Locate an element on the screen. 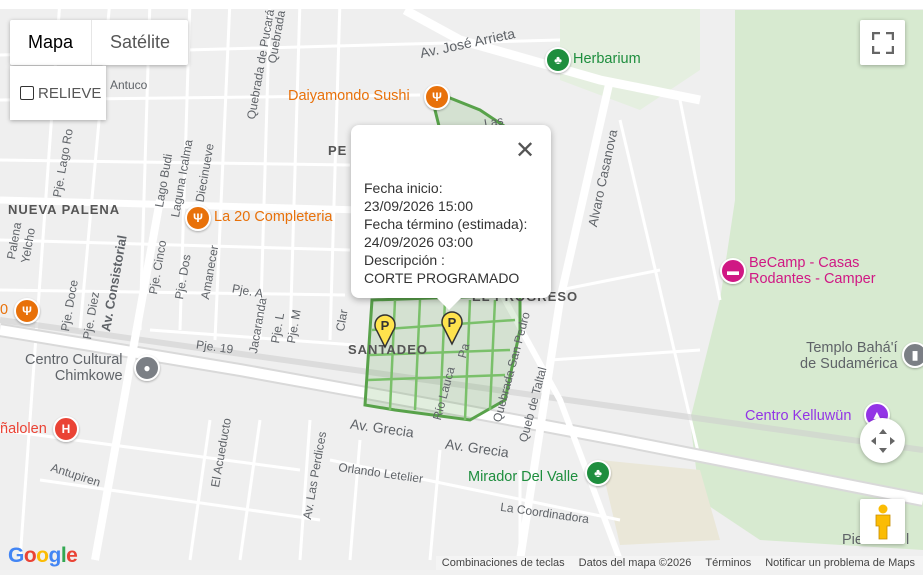 Image resolution: width=923 pixels, height=575 pixels. logo-letter-e: e is located at coordinates (72, 555).